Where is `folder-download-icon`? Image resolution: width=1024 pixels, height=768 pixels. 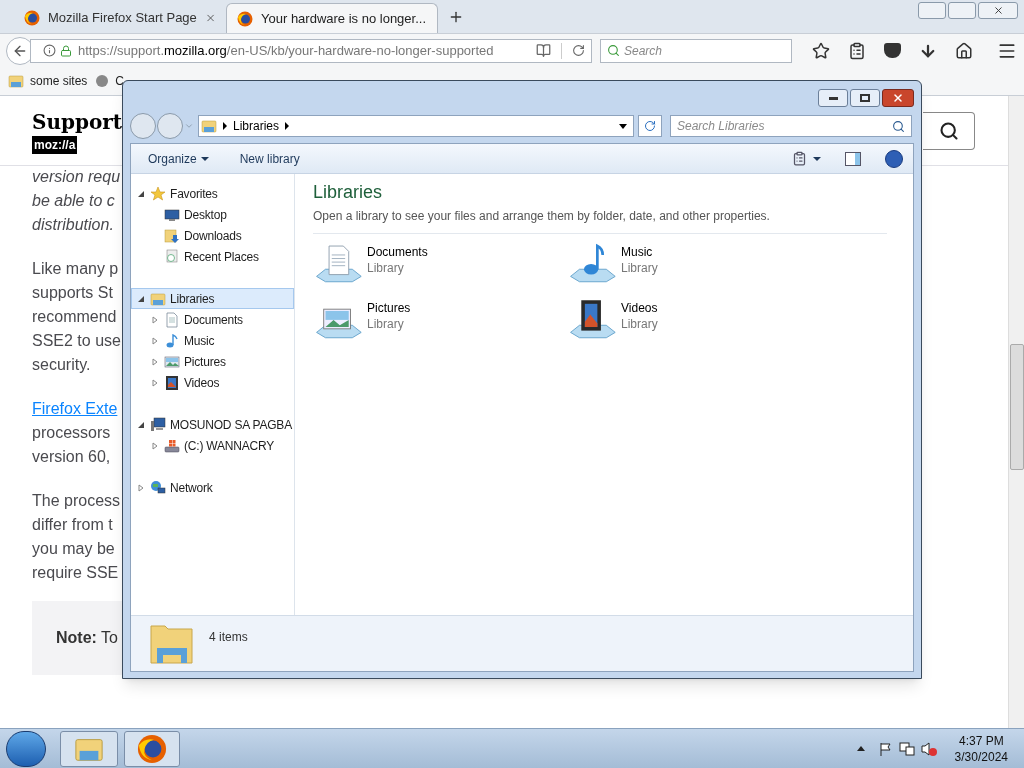 folder-download-icon is located at coordinates (172, 235).